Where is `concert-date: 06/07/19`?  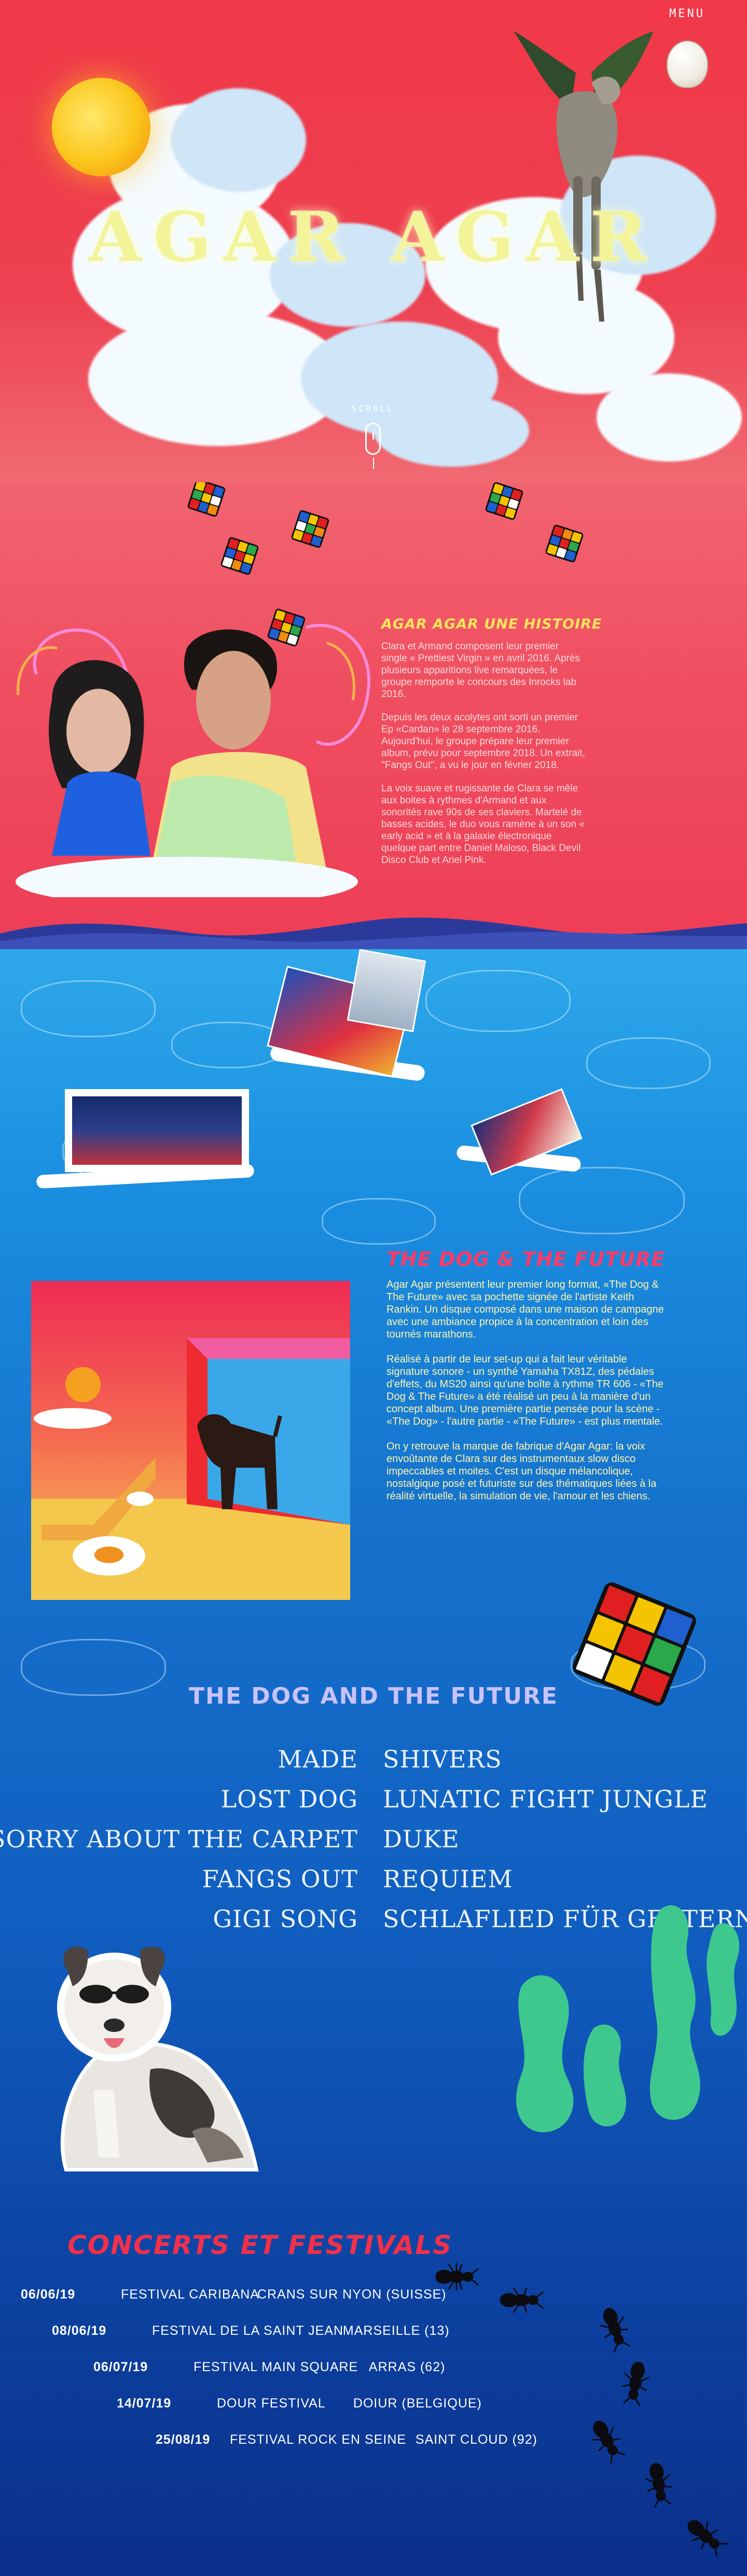 concert-date: 06/07/19 is located at coordinates (120, 2367).